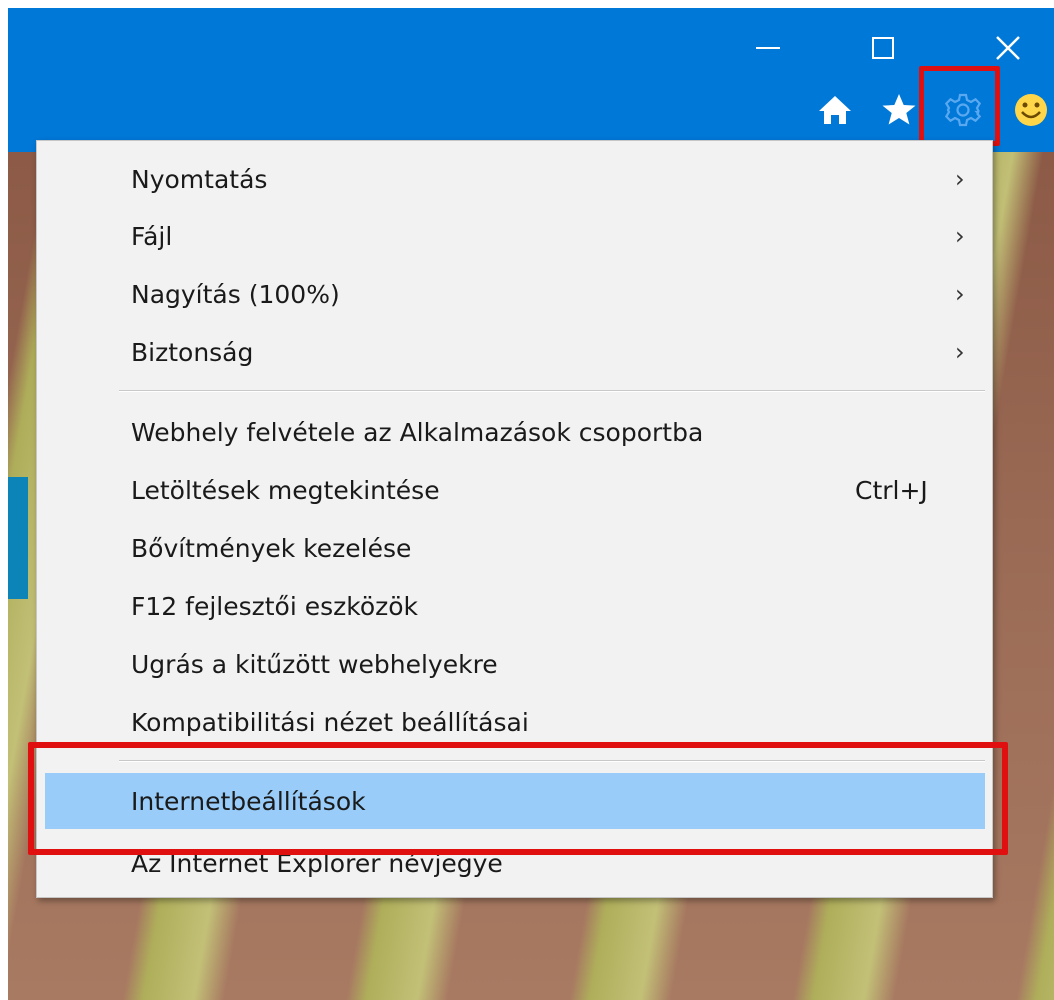 The width and height of the screenshot is (1054, 1000). Describe the element at coordinates (515, 548) in the screenshot. I see `menu-item-manage-addons: Bővítmények kezelése` at that location.